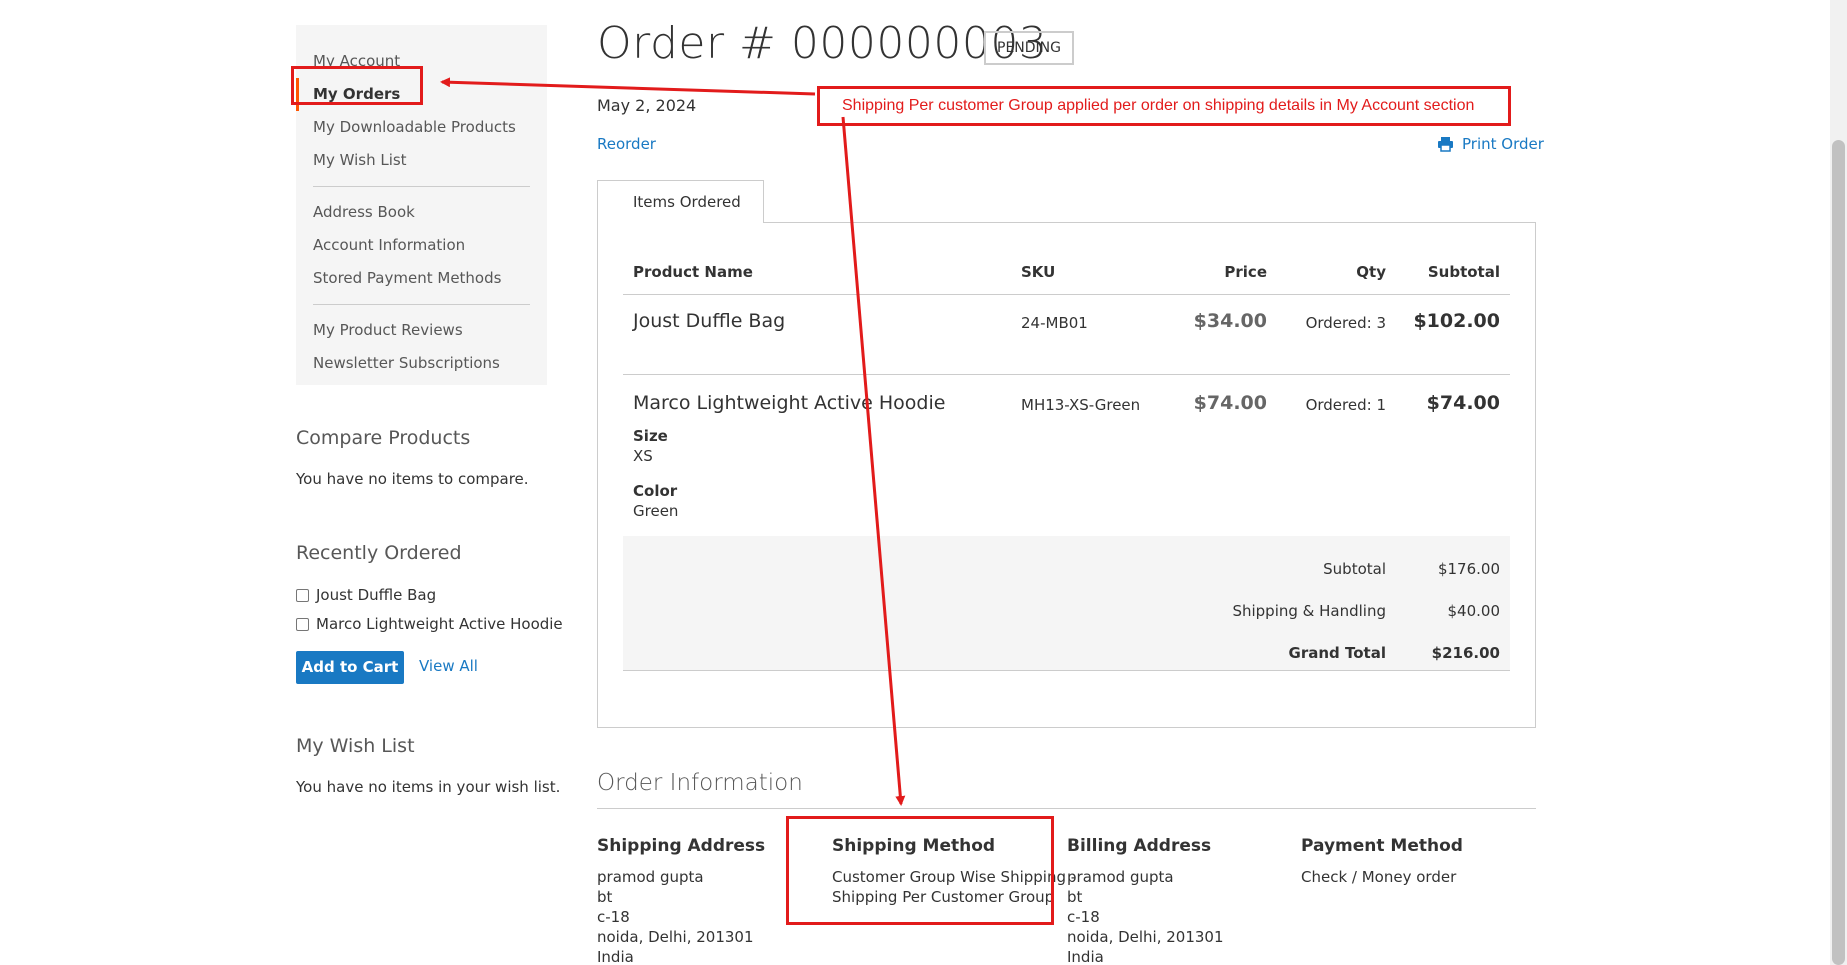  What do you see at coordinates (439, 624) in the screenshot?
I see `recent-item-label: Marco Lightweight Active Hoodie` at bounding box center [439, 624].